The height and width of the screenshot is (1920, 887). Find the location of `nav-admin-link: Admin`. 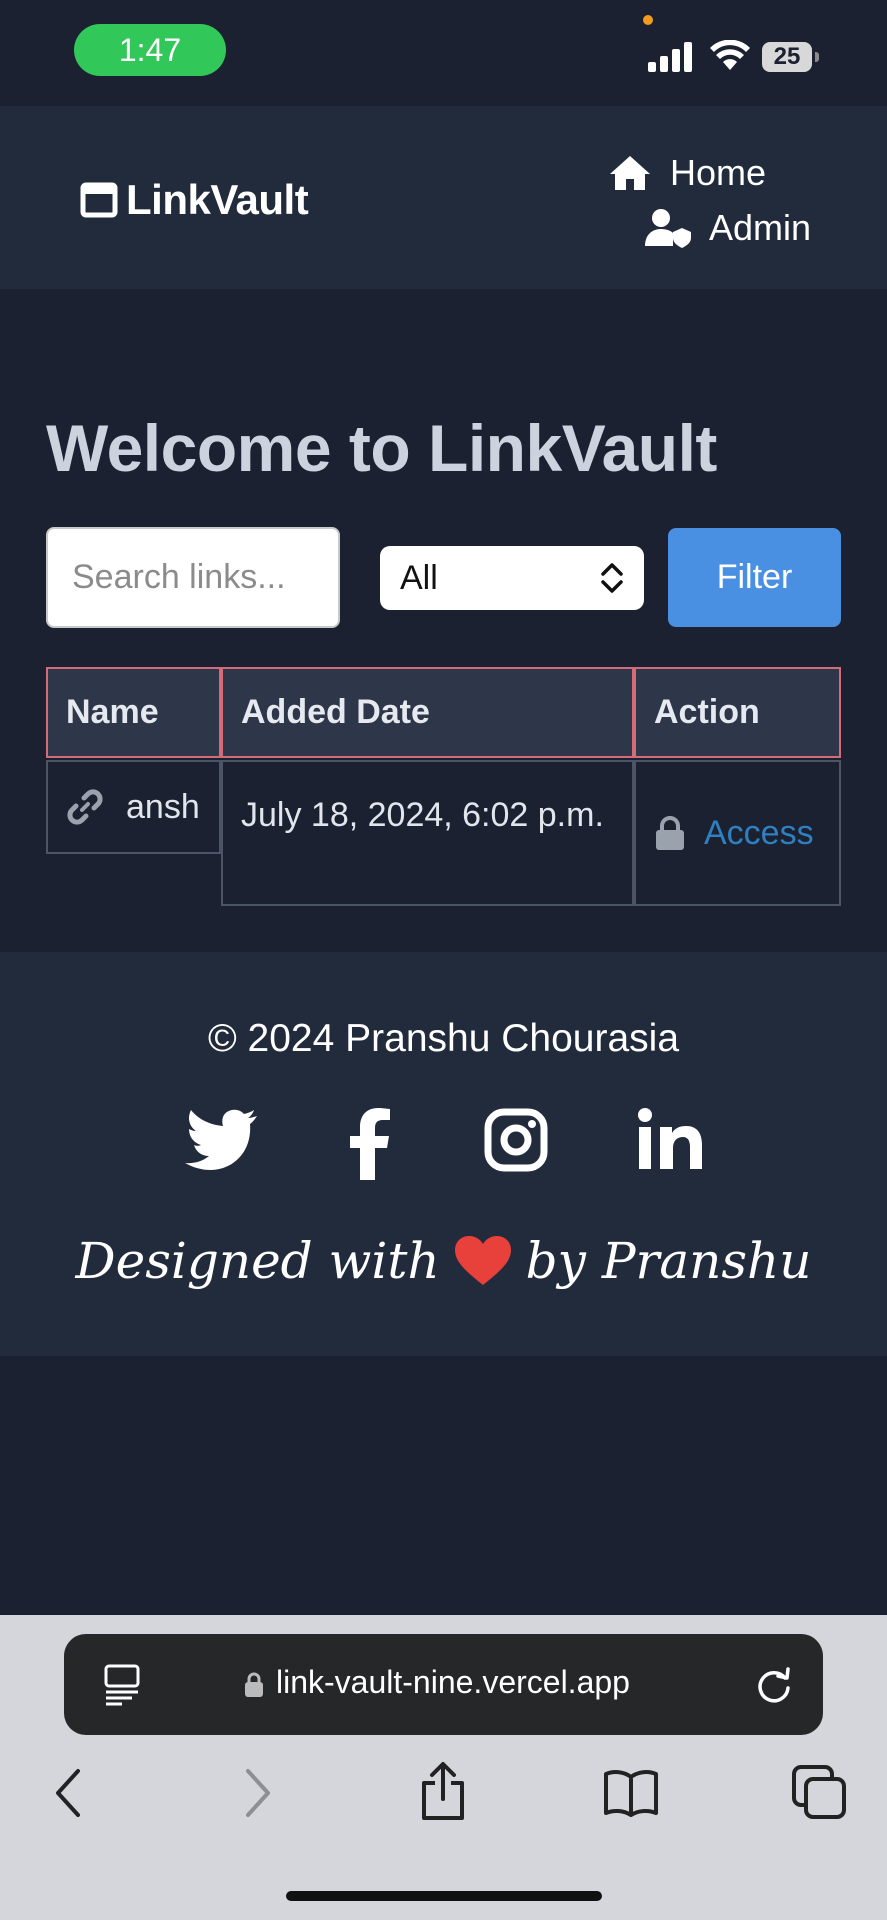

nav-admin-link: Admin is located at coordinates (728, 228).